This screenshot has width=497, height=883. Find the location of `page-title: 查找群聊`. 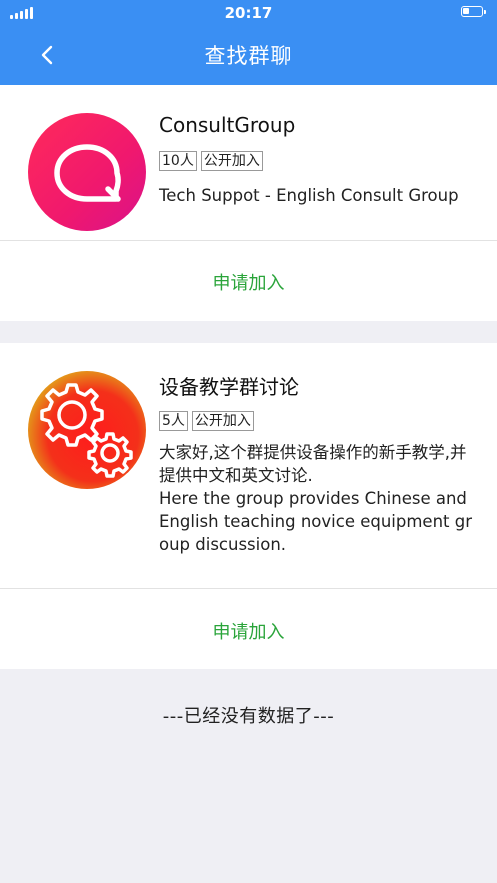

page-title: 查找群聊 is located at coordinates (248, 56).